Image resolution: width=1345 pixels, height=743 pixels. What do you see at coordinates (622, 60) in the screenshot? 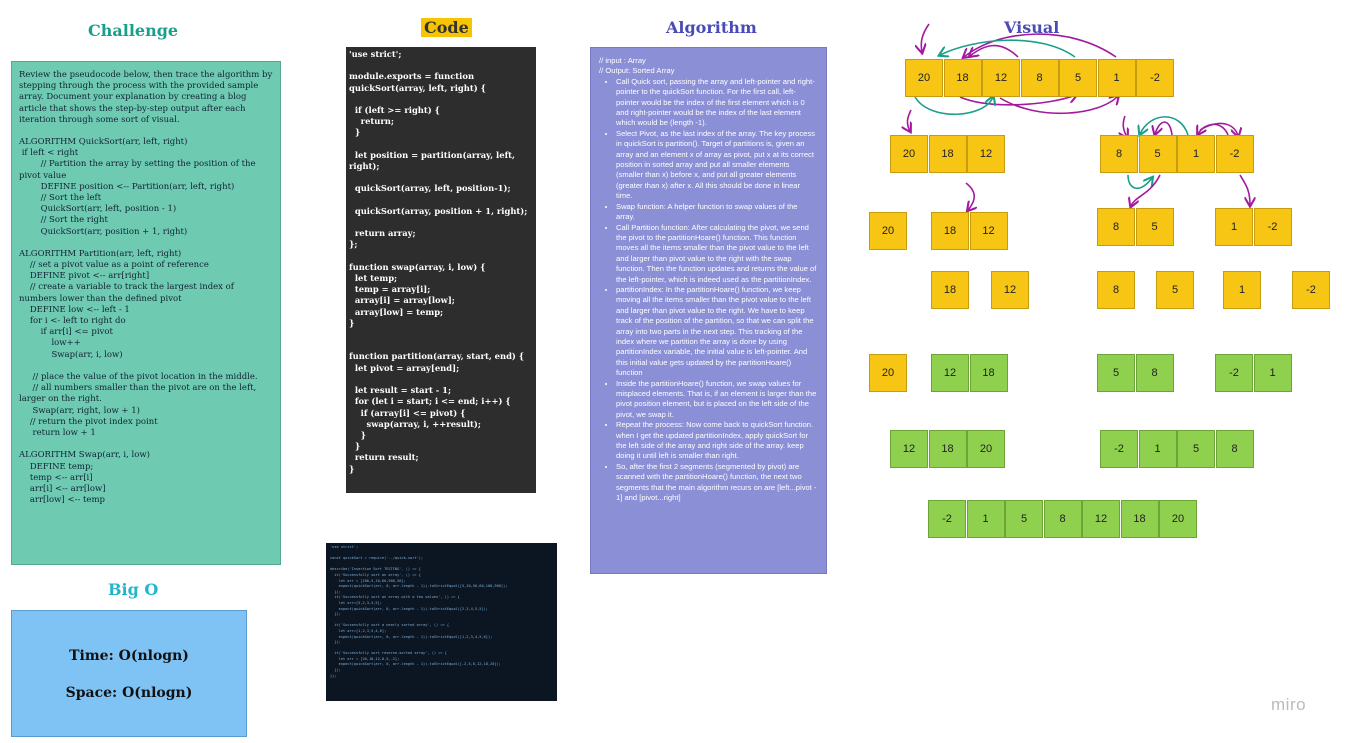
I see `algorithm-input: // input : Array` at bounding box center [622, 60].